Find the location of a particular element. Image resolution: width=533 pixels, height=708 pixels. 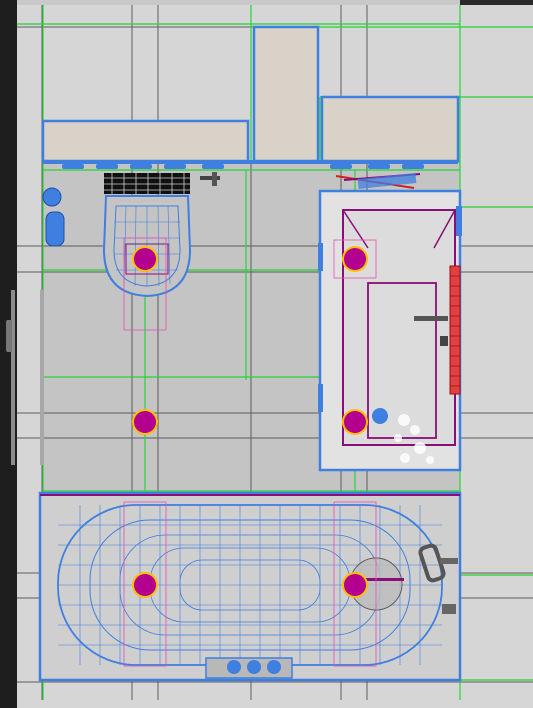

wall-accessories is located at coordinates (53, 217).